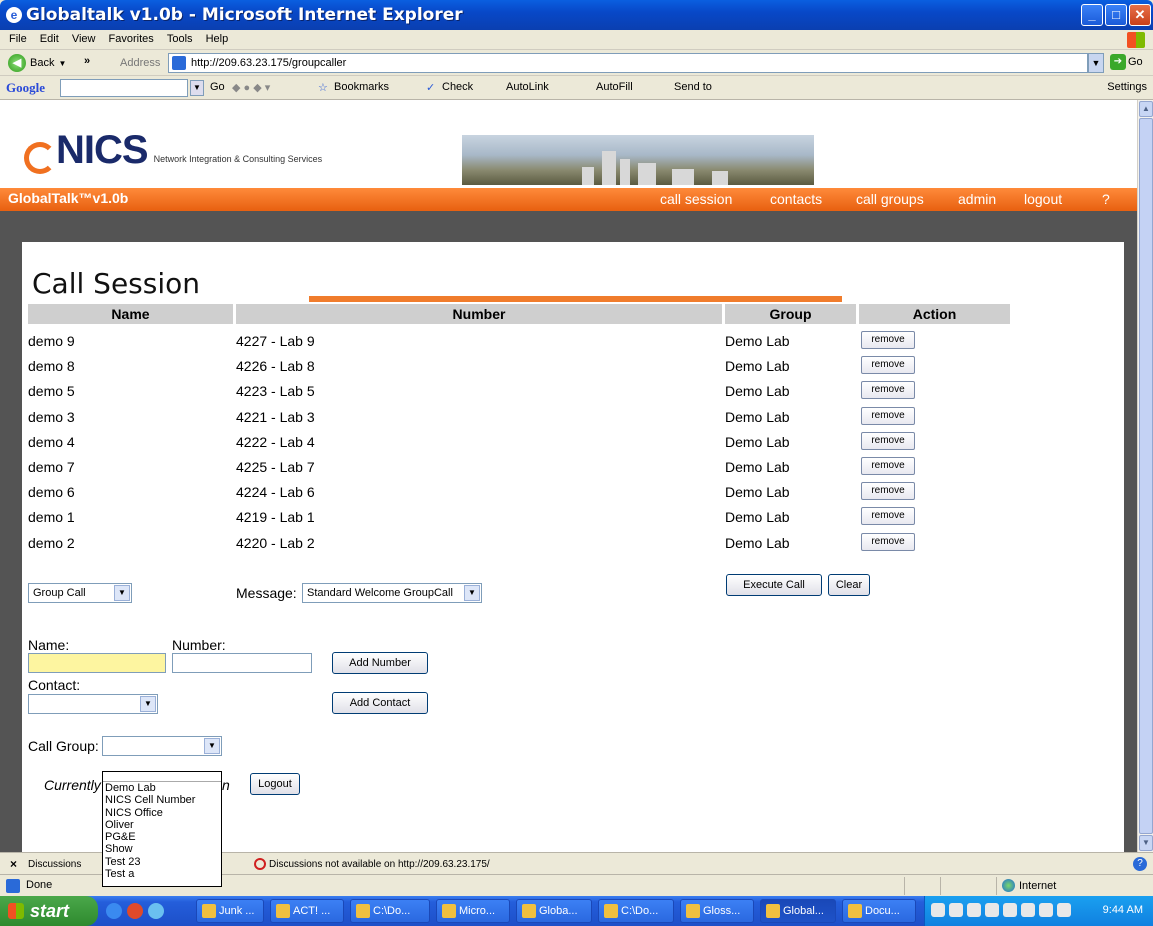 Image resolution: width=1153 pixels, height=926 pixels. What do you see at coordinates (18, 39) in the screenshot?
I see `menu-file: File` at bounding box center [18, 39].